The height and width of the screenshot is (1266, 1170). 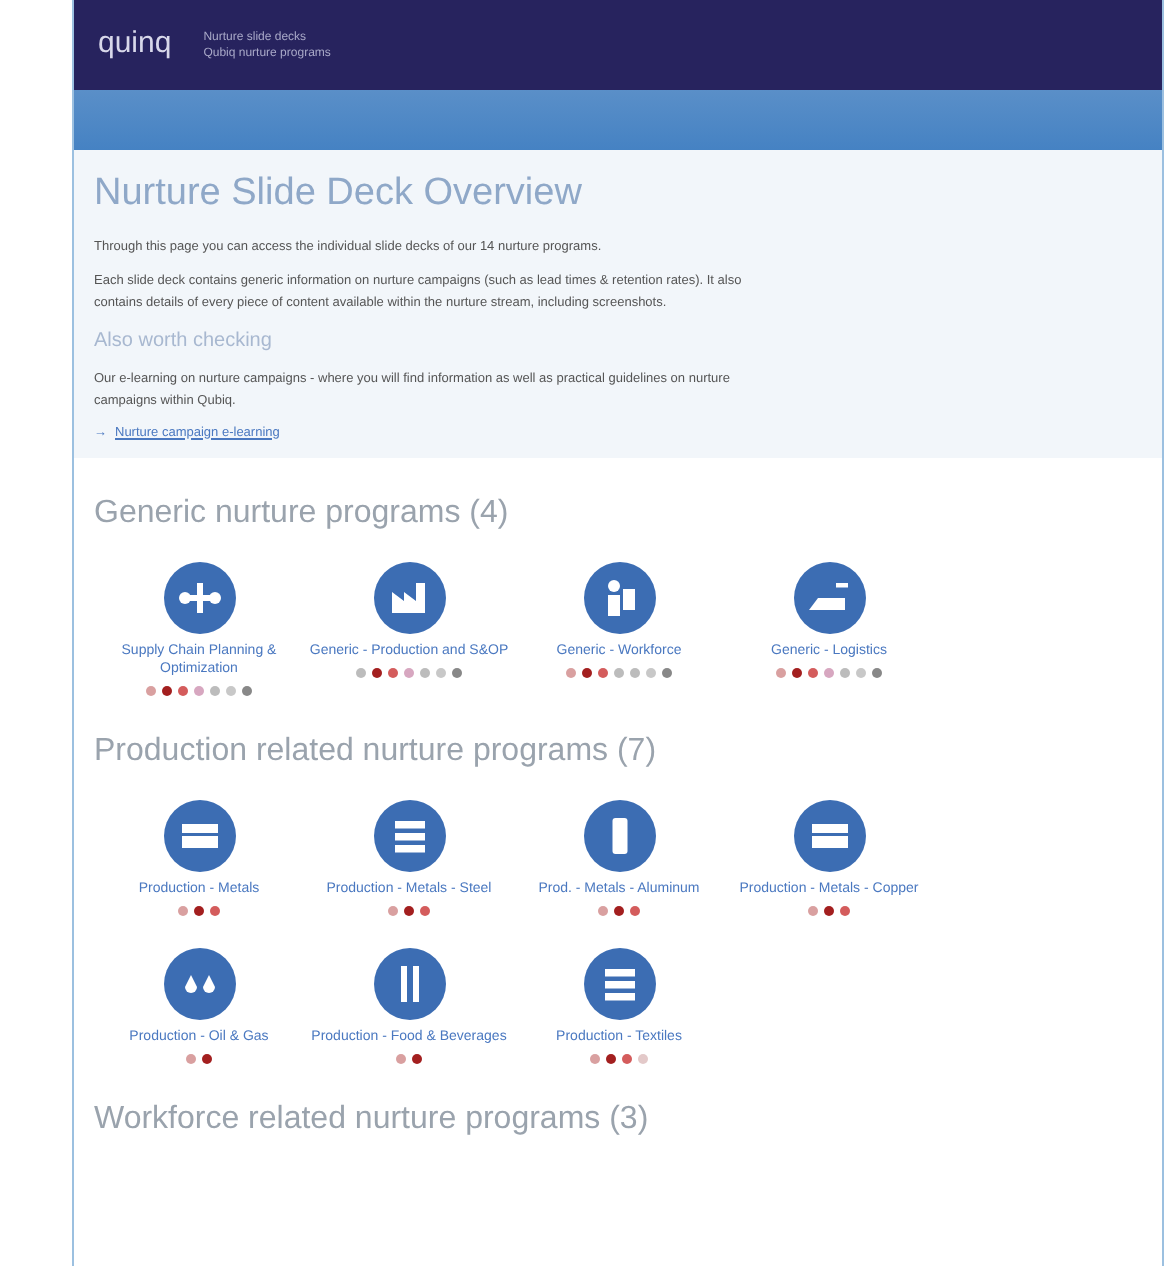 What do you see at coordinates (135, 45) in the screenshot?
I see `logo: quinq` at bounding box center [135, 45].